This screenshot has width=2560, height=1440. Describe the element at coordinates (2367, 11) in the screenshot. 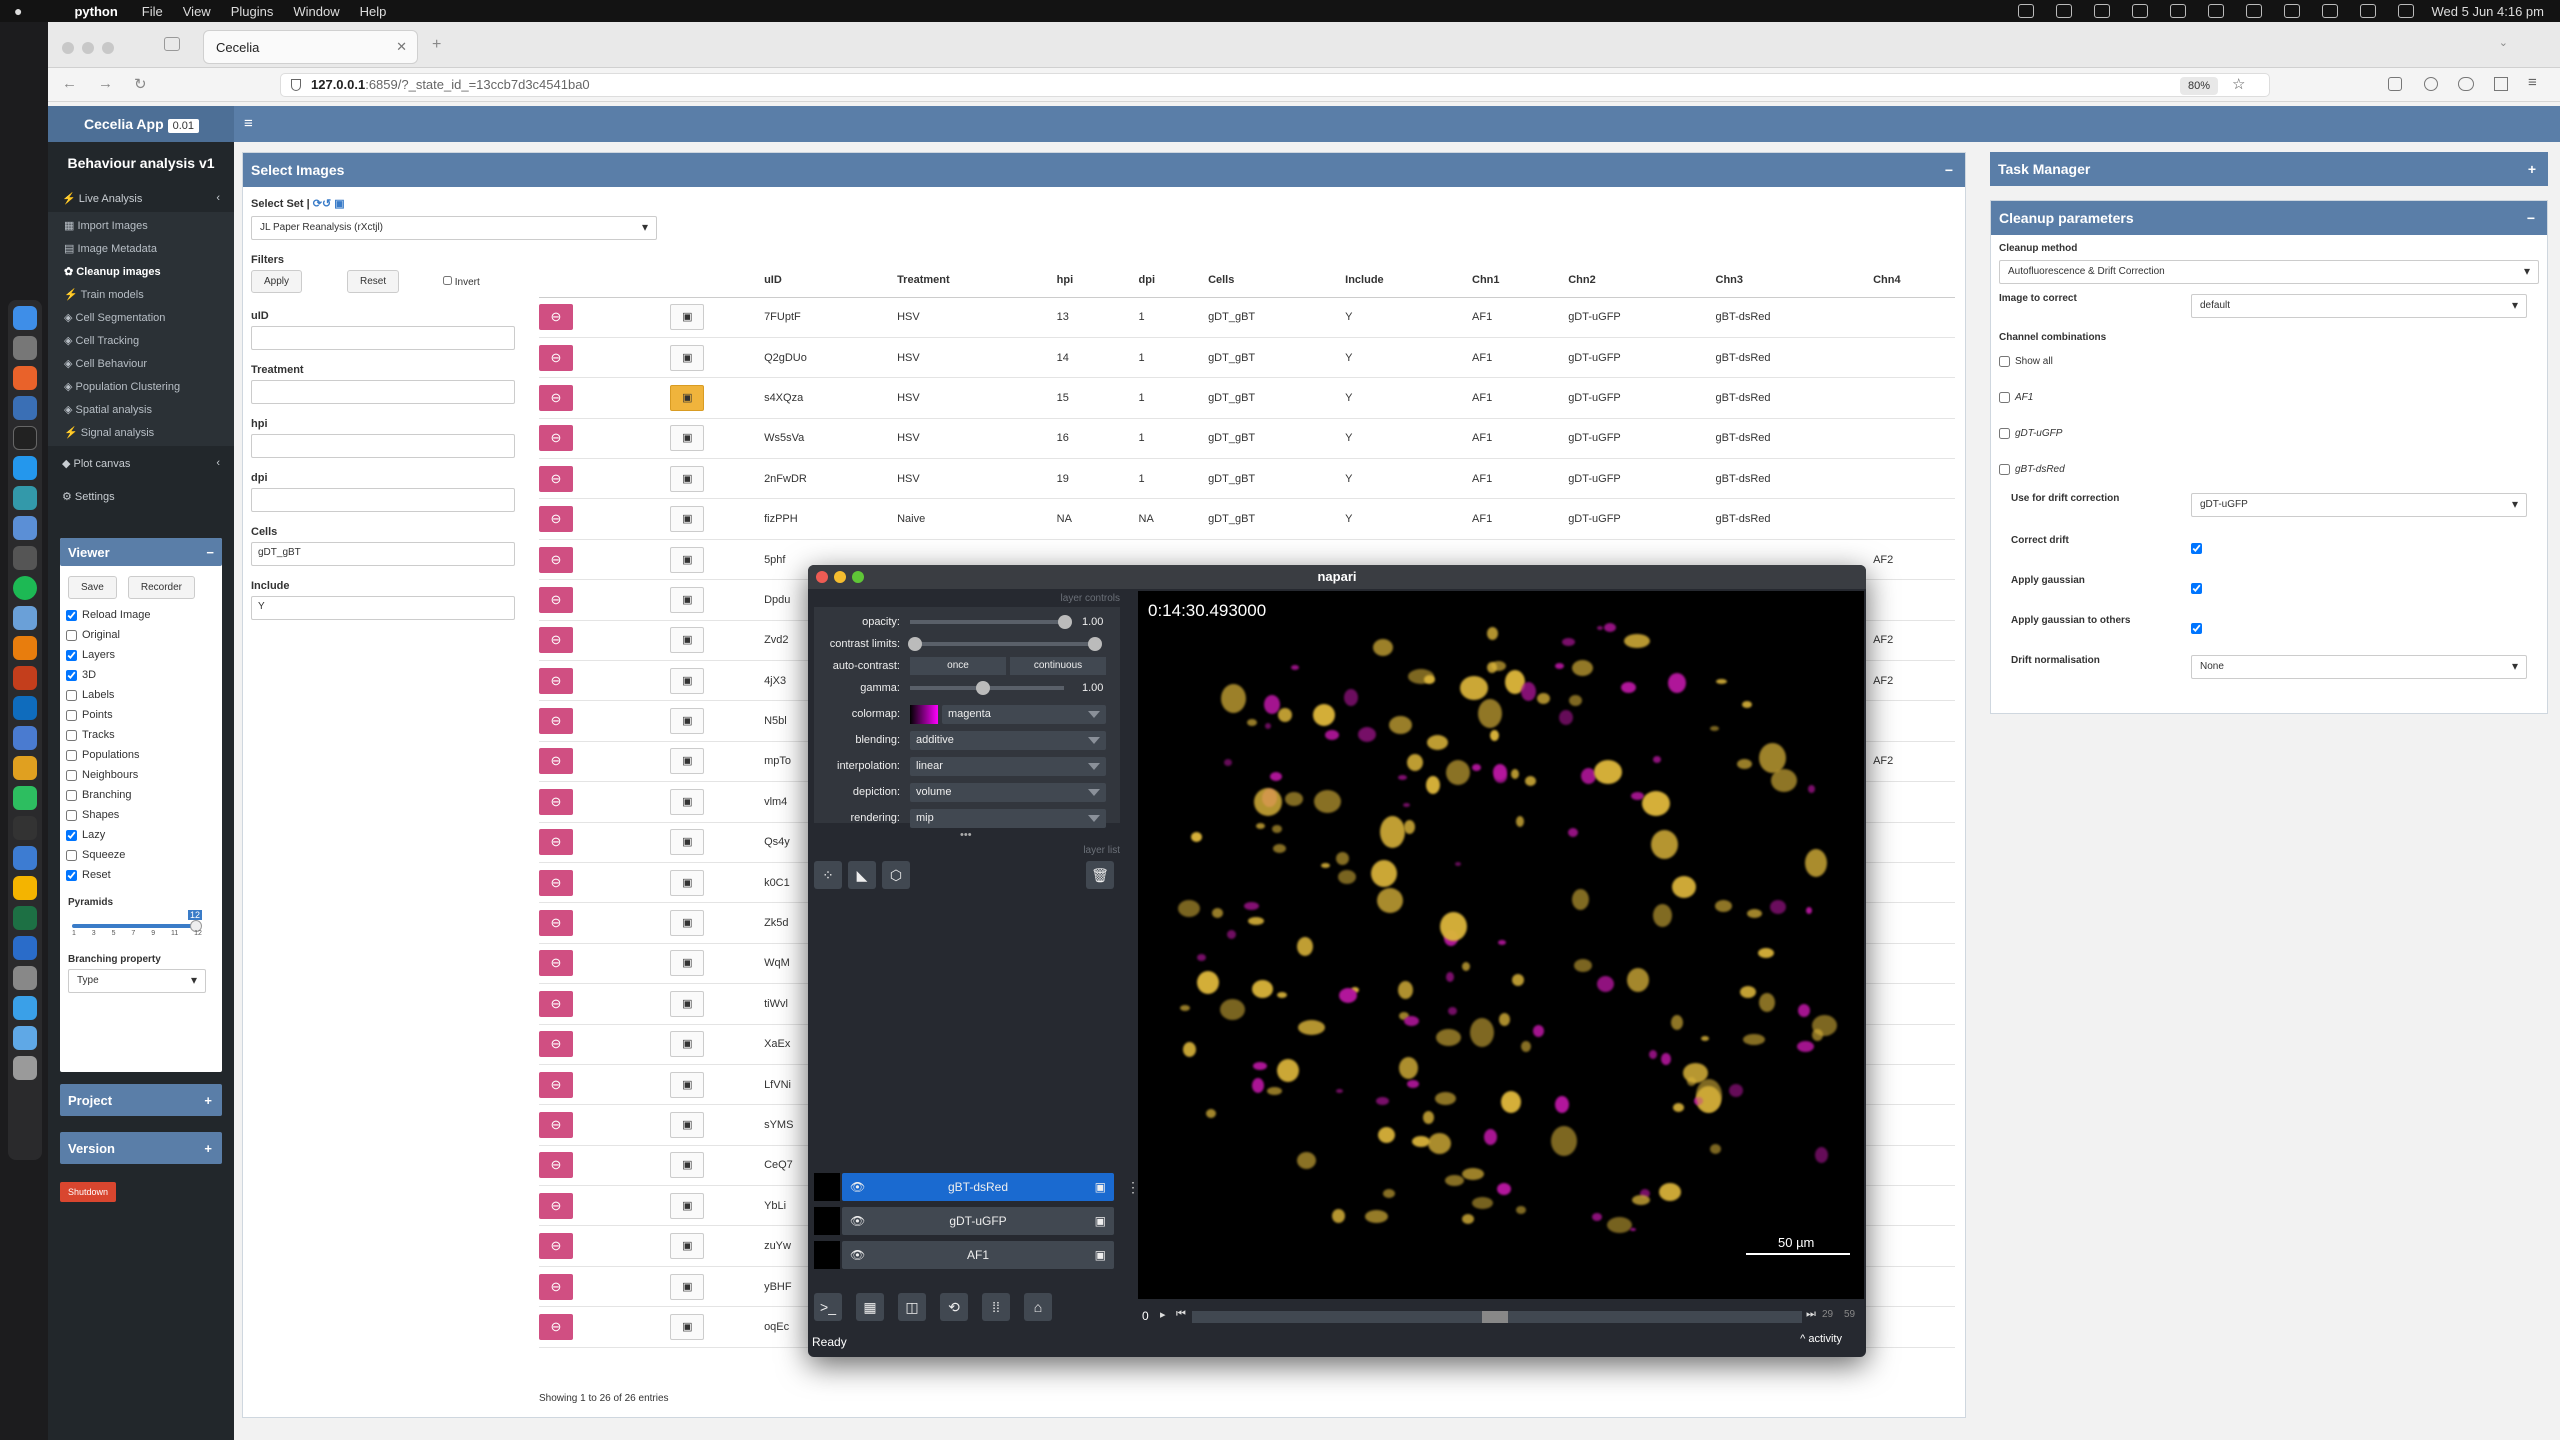

I see `control-center-icon` at that location.